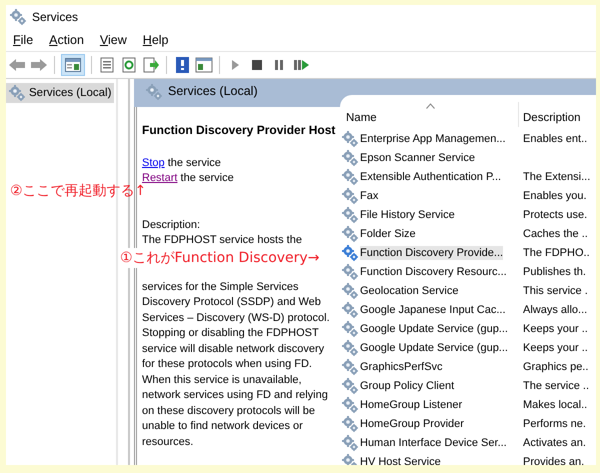 This screenshot has height=473, width=600. I want to click on refresh-icon, so click(129, 65).